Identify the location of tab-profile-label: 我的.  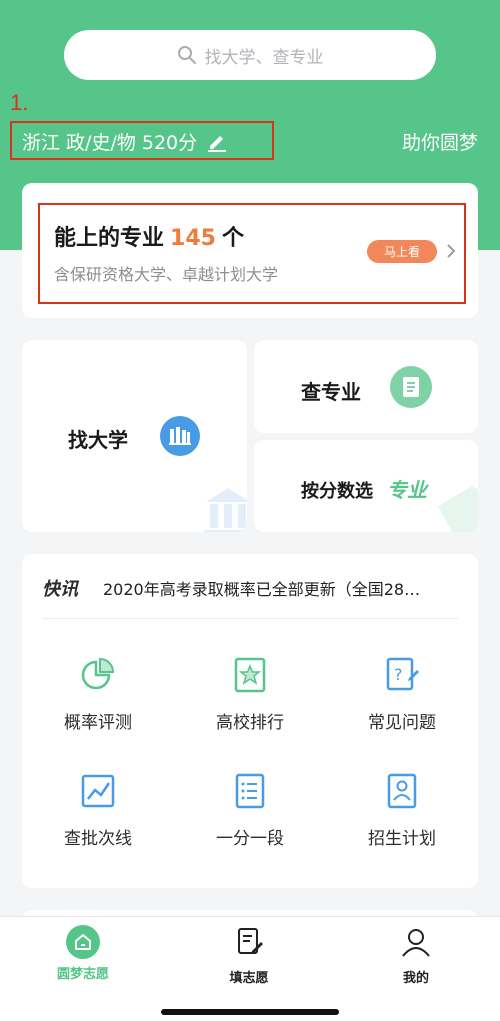
(415, 978).